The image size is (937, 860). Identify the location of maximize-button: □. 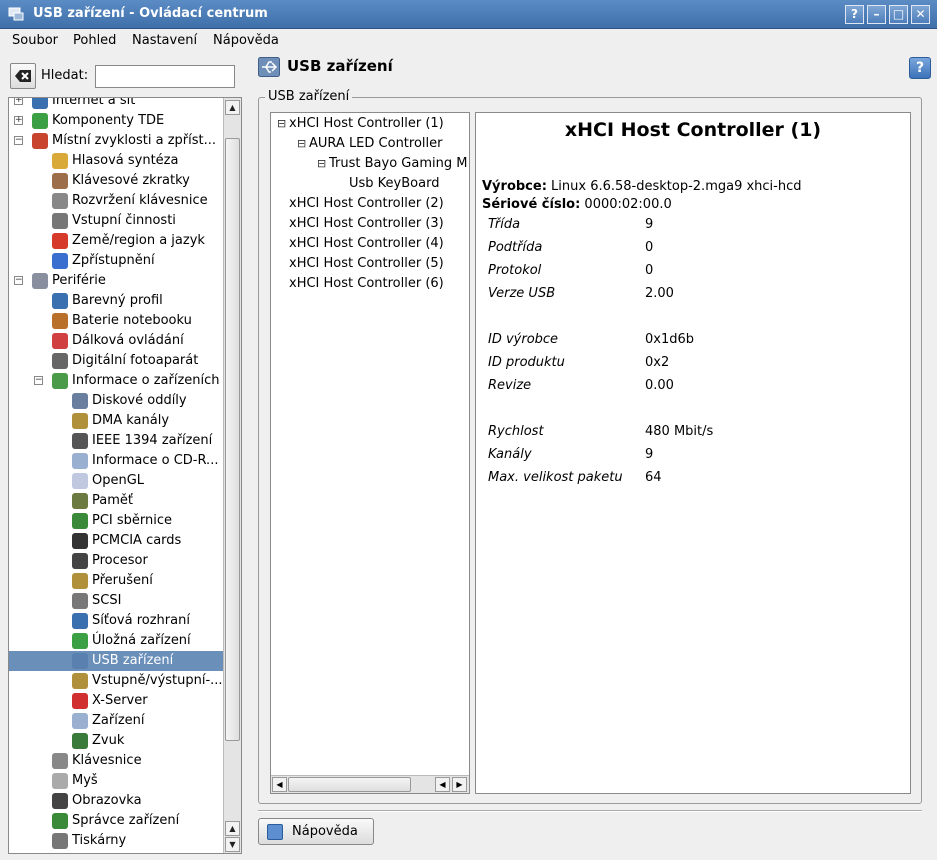
(898, 14).